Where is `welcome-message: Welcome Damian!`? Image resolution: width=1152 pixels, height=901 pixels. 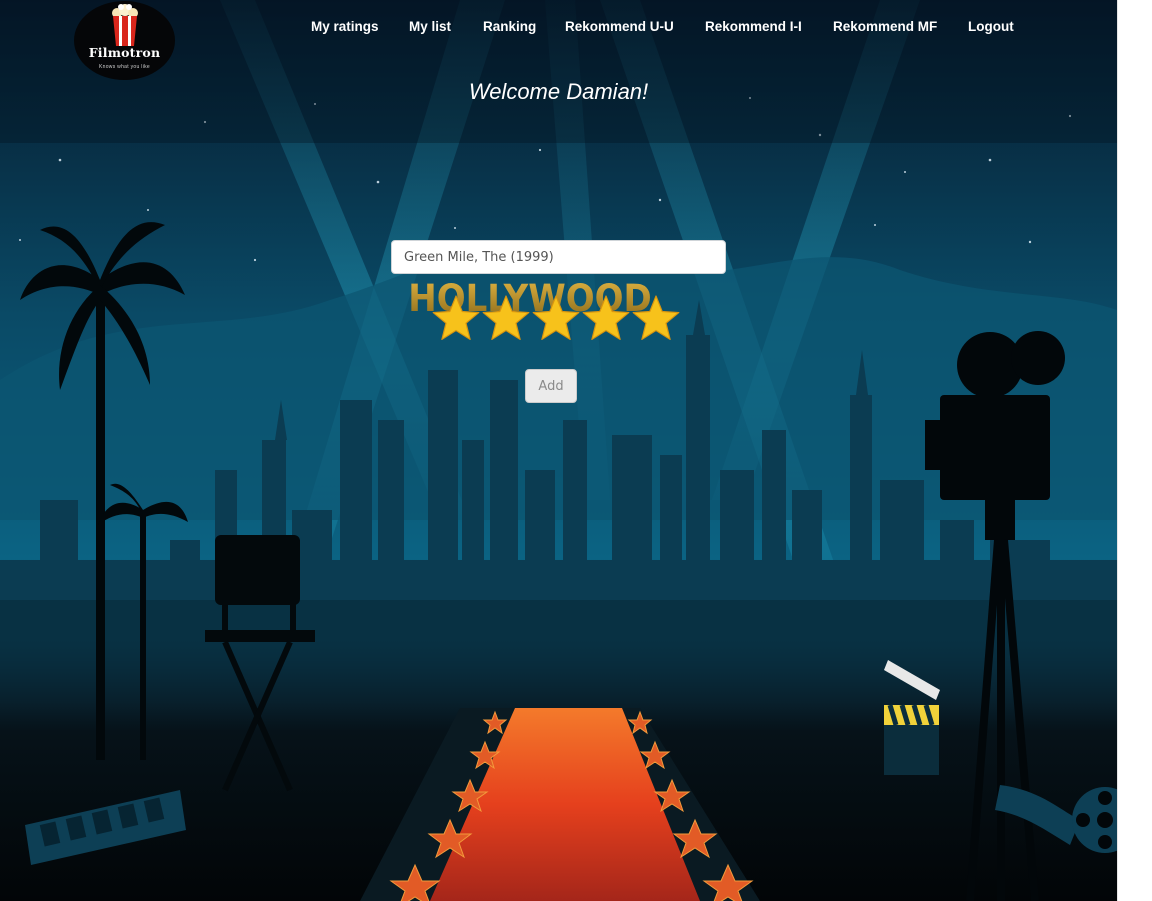
welcome-message: Welcome Damian! is located at coordinates (558, 91).